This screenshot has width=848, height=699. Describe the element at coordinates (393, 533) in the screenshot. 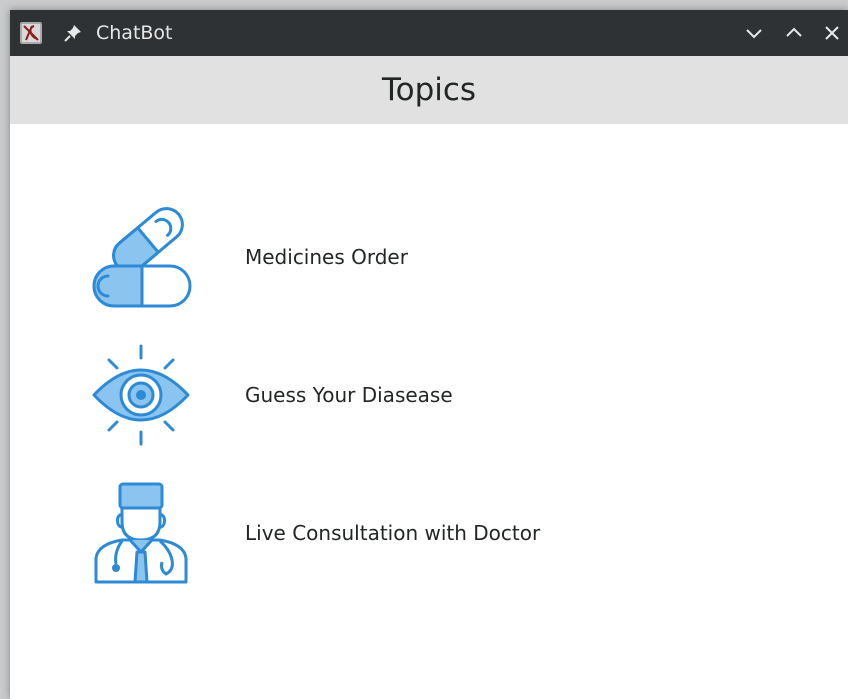

I see `topic-label-live-consultation: Live Consultation with Doctor` at that location.